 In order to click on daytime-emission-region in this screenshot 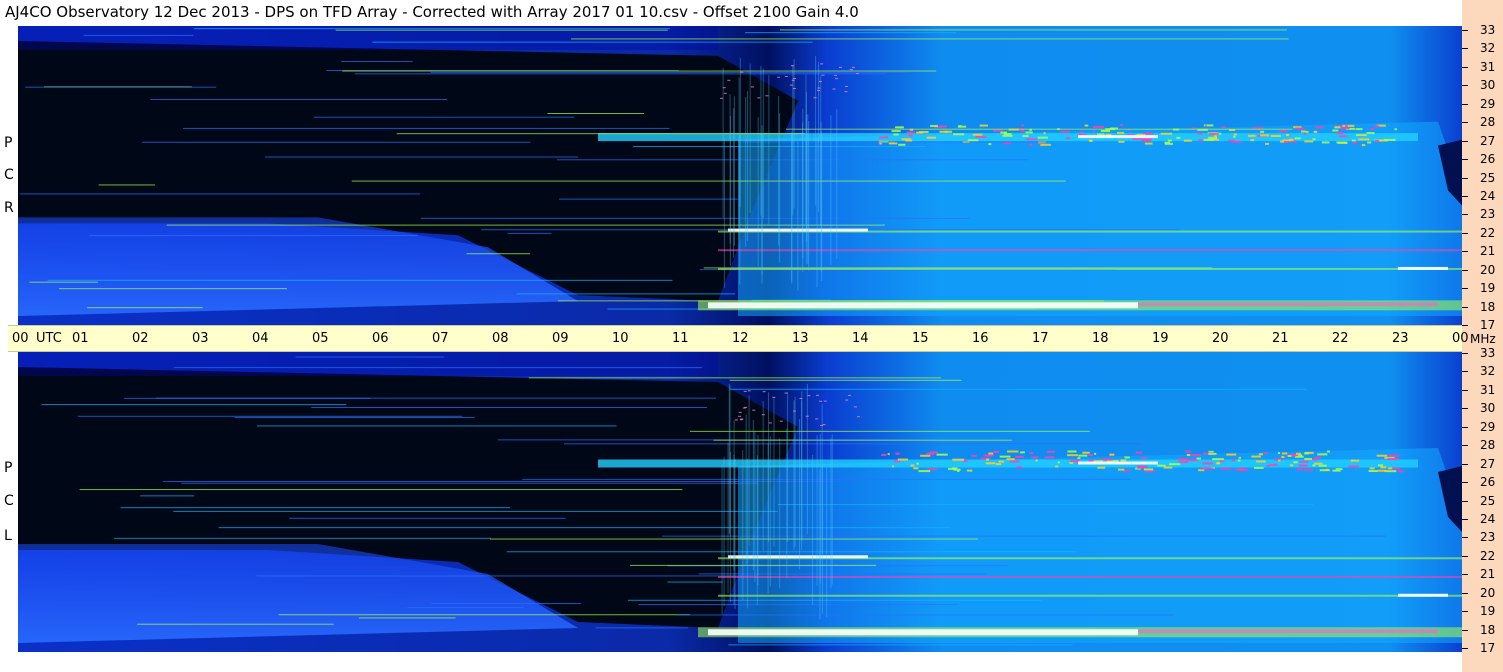, I will do `click(1100, 219)`.